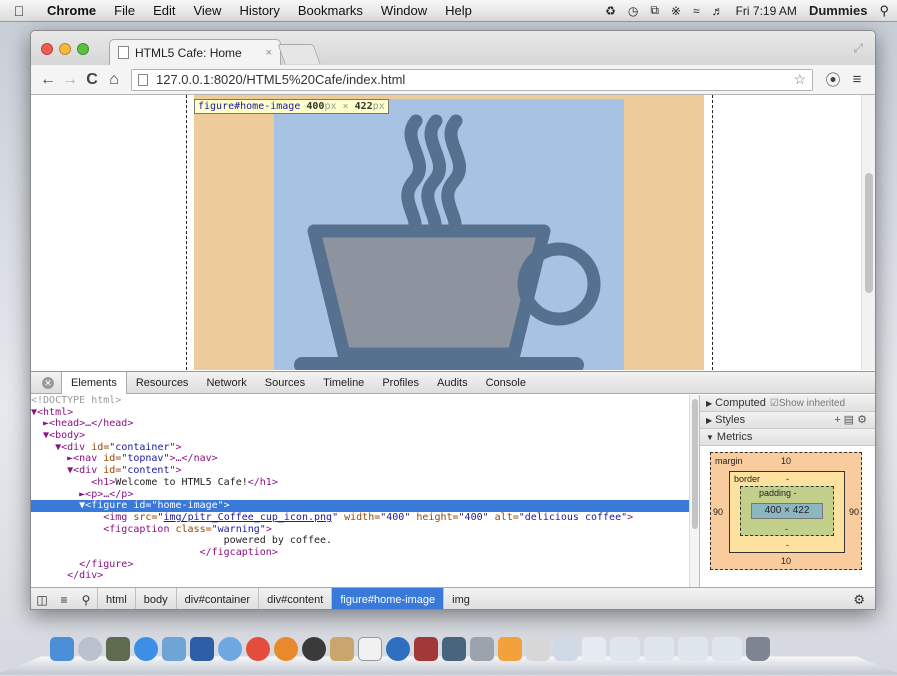  Describe the element at coordinates (230, 649) in the screenshot. I see `safari-icon` at that location.